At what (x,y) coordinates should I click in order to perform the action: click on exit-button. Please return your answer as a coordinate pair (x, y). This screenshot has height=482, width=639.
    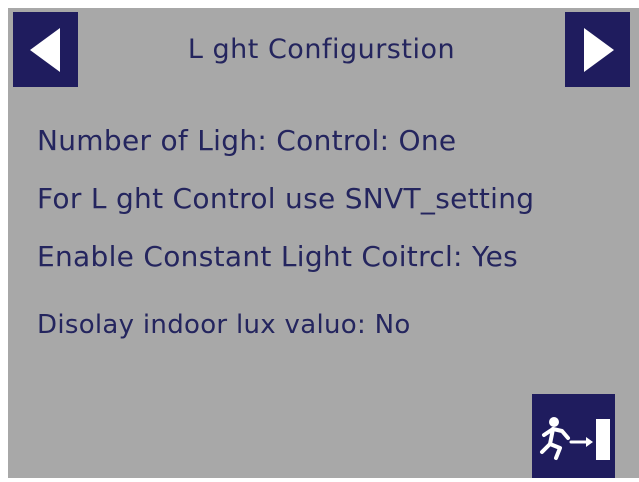
    Looking at the image, I should click on (573, 436).